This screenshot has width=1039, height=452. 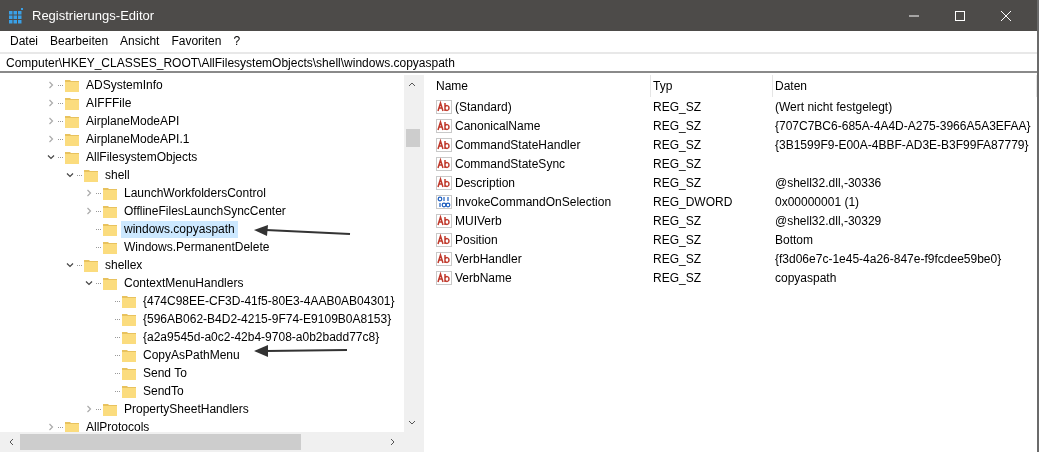 What do you see at coordinates (11, 442) in the screenshot?
I see `scroll-left-icon` at bounding box center [11, 442].